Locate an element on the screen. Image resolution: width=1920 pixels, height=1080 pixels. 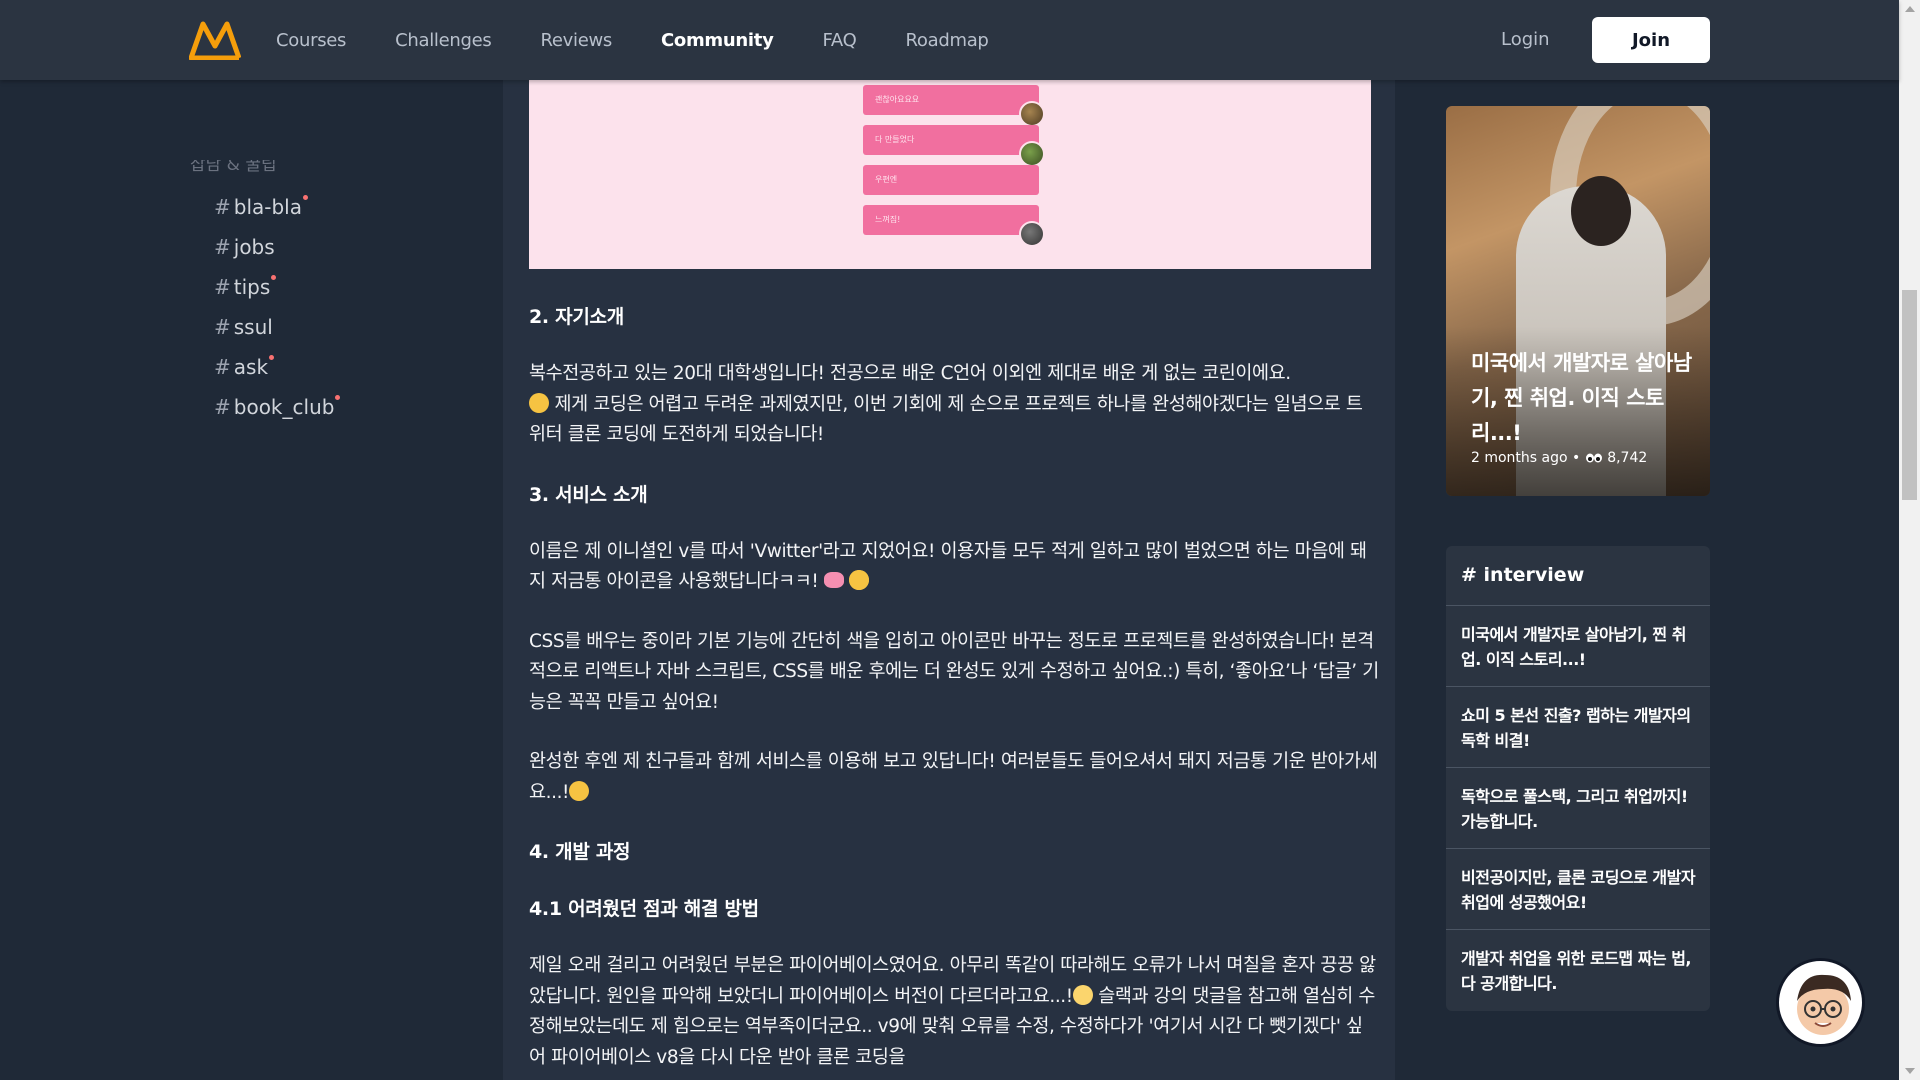
scroll-thumb is located at coordinates (1909, 395).